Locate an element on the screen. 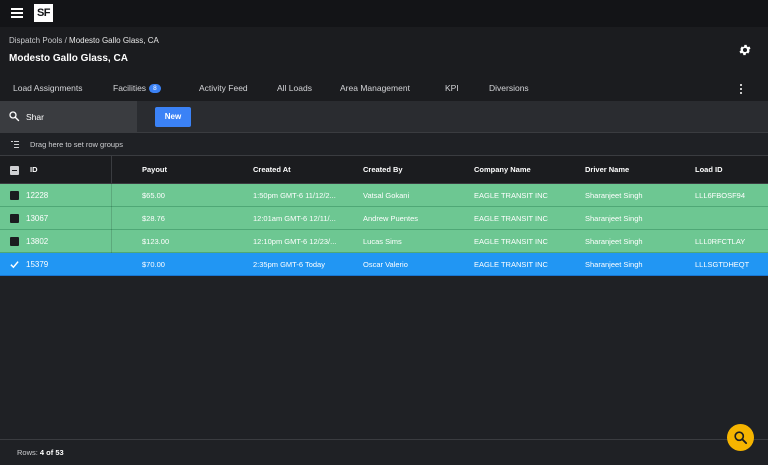 The width and height of the screenshot is (768, 465). search-input is located at coordinates (76, 117).